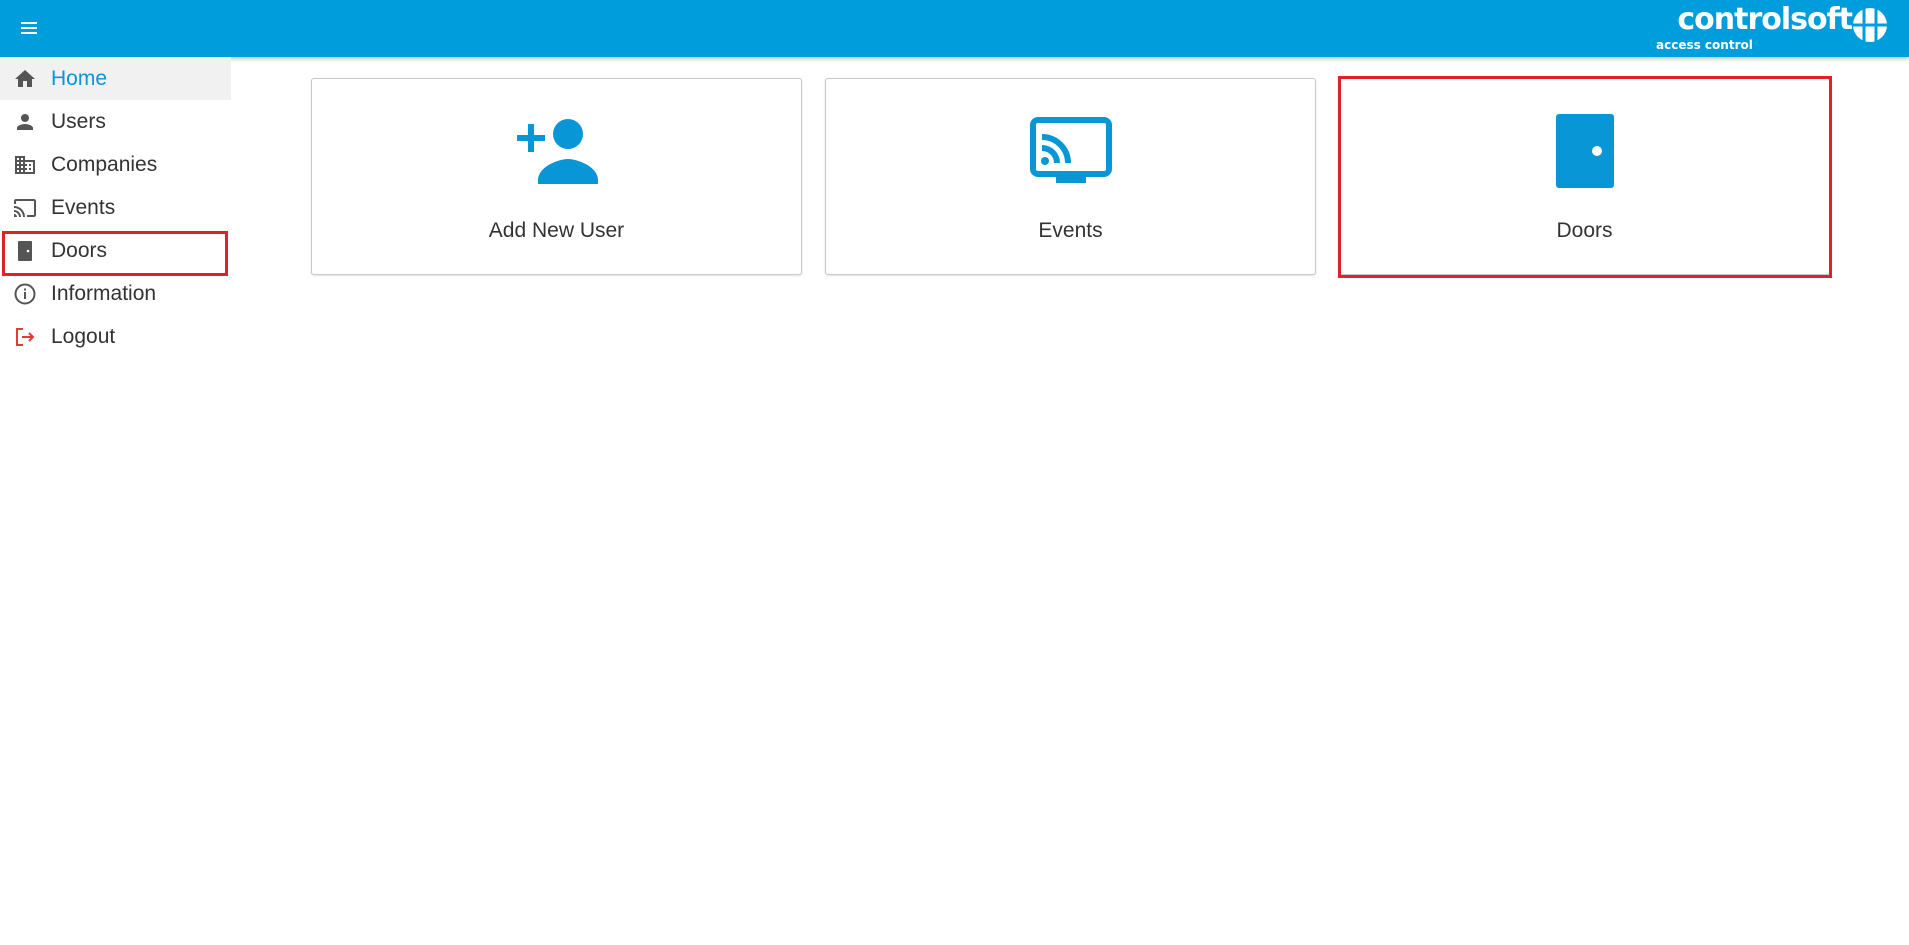 This screenshot has height=945, width=1909. What do you see at coordinates (78, 121) in the screenshot?
I see `sidebar-item-label: Users` at bounding box center [78, 121].